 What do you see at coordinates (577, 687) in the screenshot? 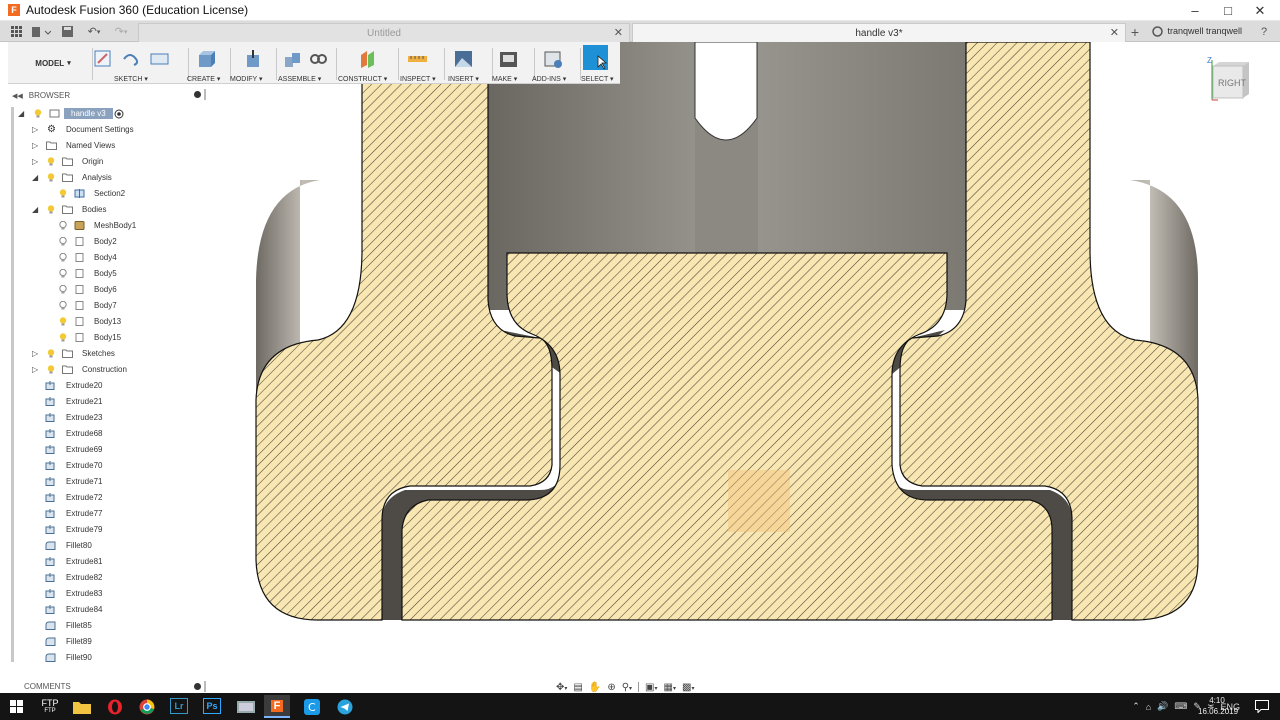
I see `look-at-icon: ▤` at bounding box center [577, 687].